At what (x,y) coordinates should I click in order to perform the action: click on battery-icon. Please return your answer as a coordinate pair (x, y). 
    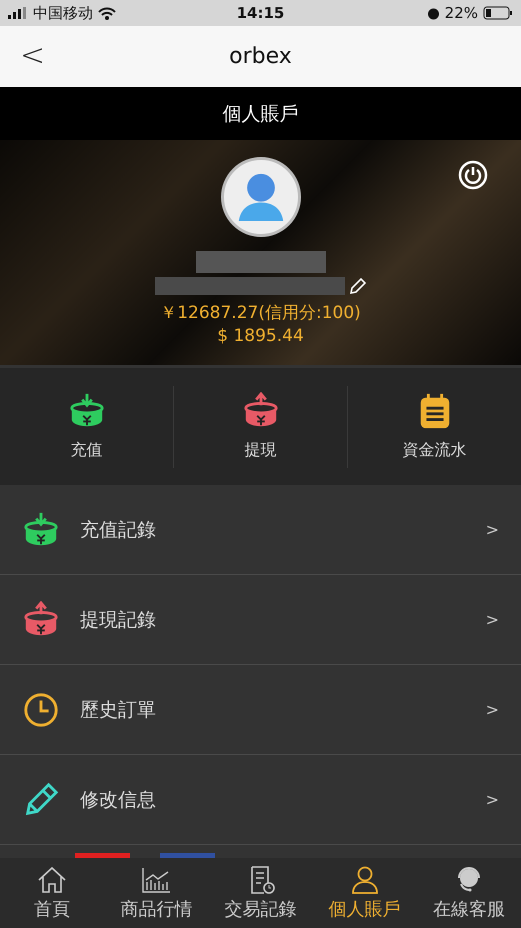
    Looking at the image, I should click on (498, 13).